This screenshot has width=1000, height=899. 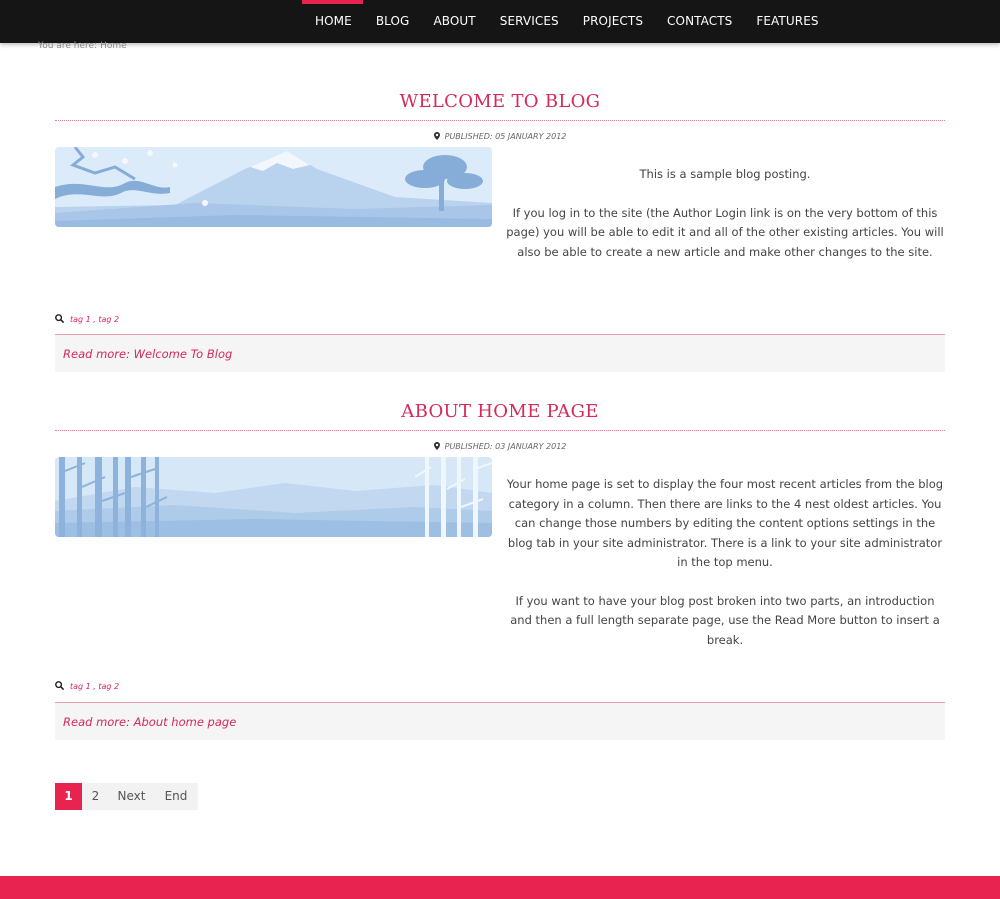 What do you see at coordinates (725, 174) in the screenshot?
I see `article-paragraph: This is a sample blog posting.` at bounding box center [725, 174].